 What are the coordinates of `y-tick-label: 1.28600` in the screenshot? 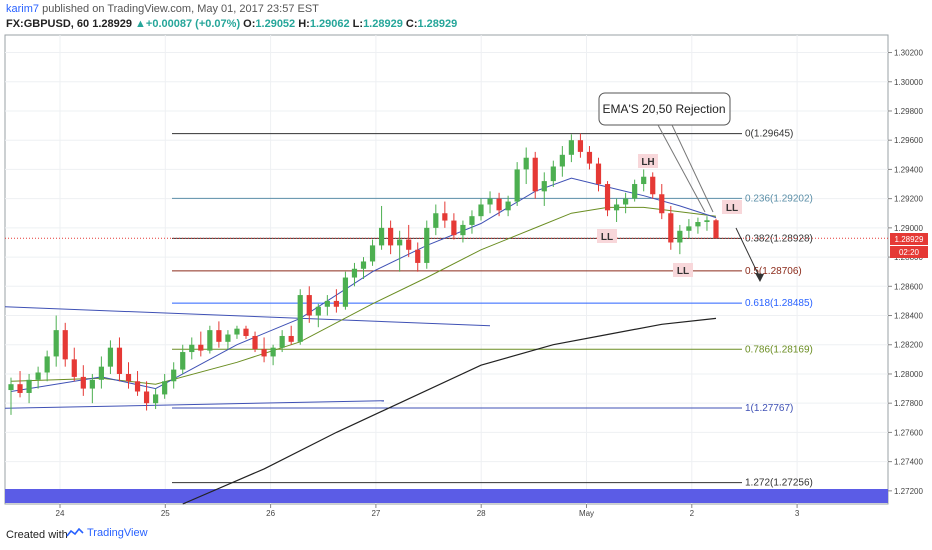 It's located at (908, 286).